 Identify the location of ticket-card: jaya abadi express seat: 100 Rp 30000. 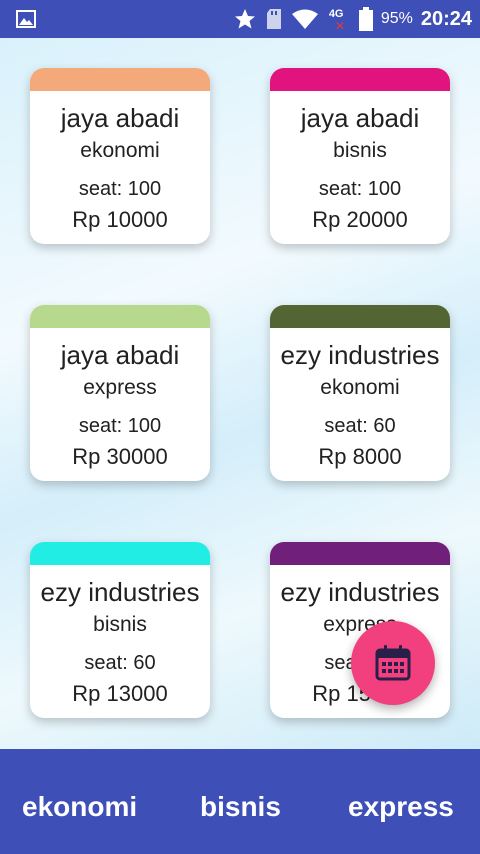
(120, 393).